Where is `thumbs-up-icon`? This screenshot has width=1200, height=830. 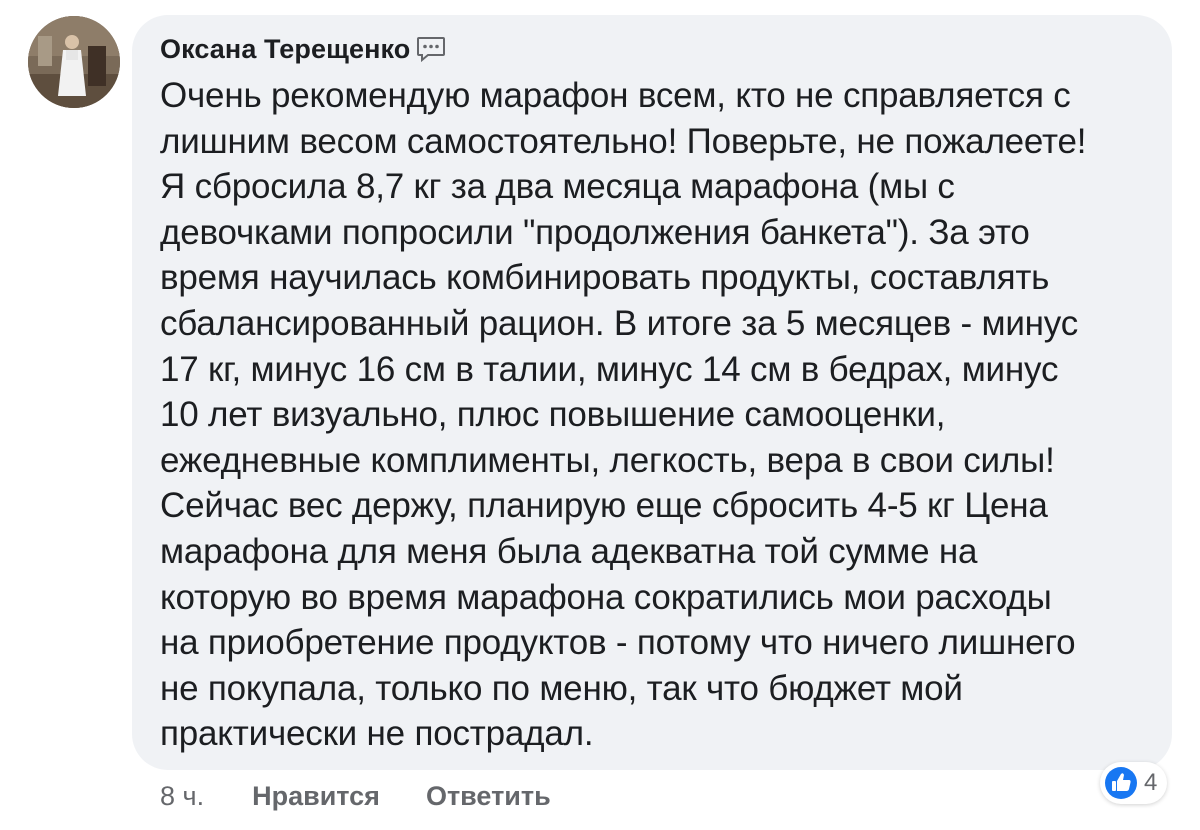
thumbs-up-icon is located at coordinates (1121, 783).